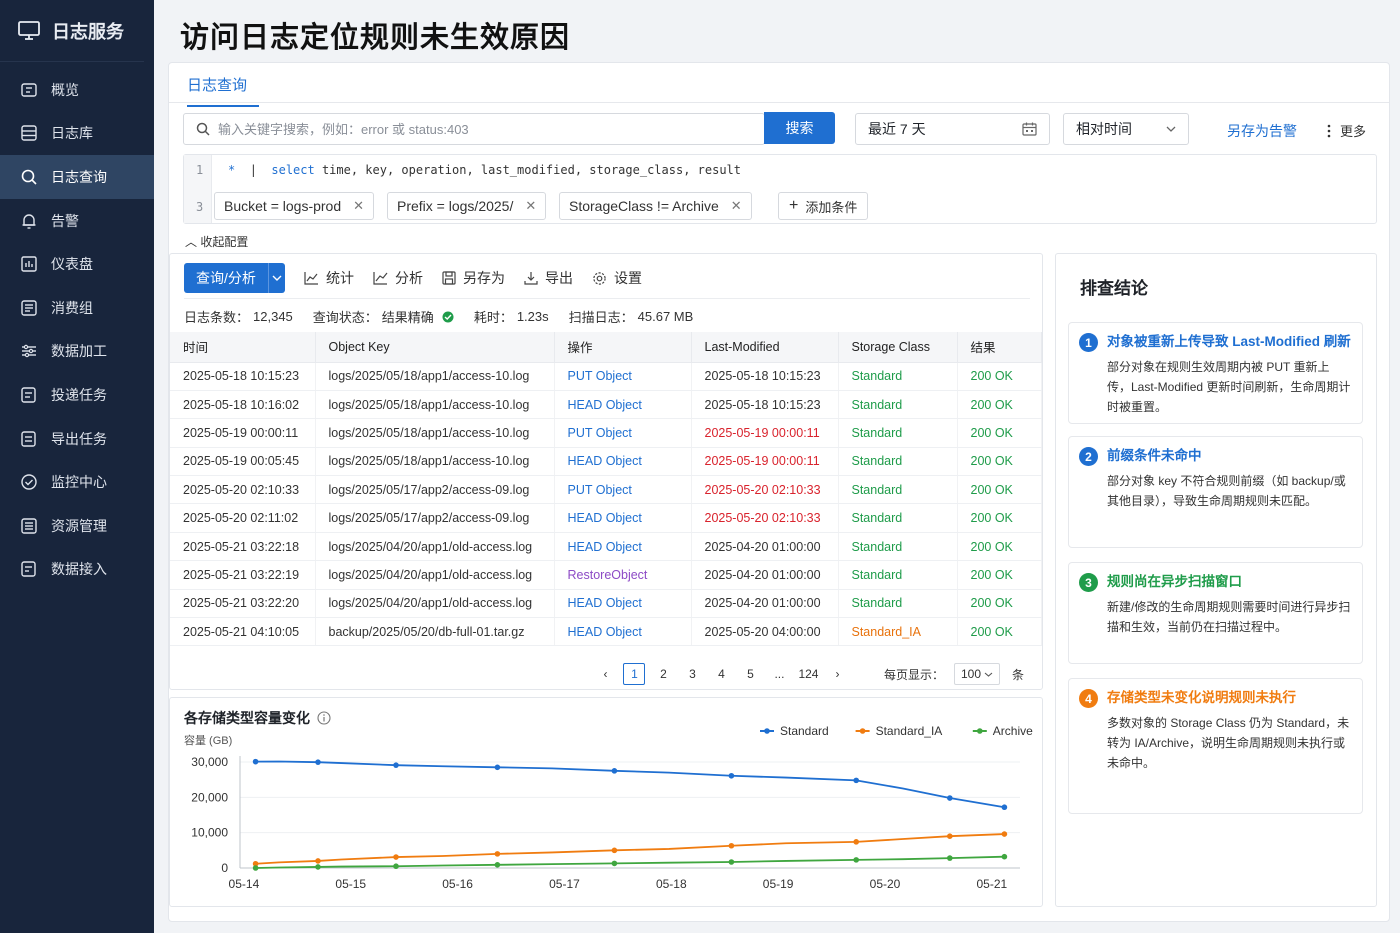 Image resolution: width=1400 pixels, height=933 pixels. I want to click on stats-label: 统计, so click(340, 278).